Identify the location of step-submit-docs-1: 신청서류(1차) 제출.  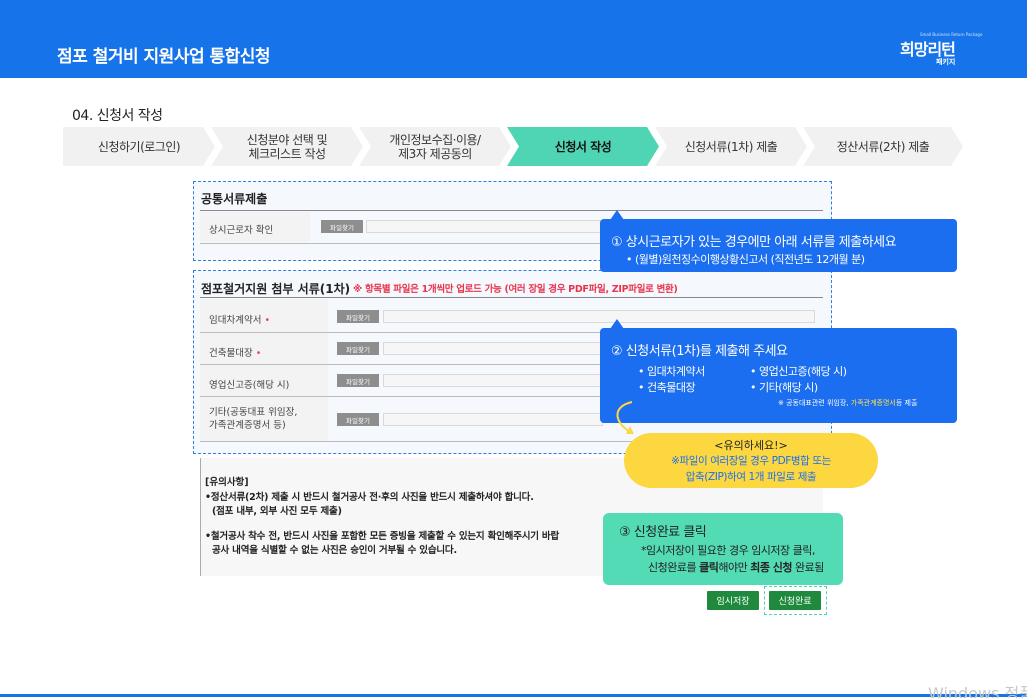
(731, 146).